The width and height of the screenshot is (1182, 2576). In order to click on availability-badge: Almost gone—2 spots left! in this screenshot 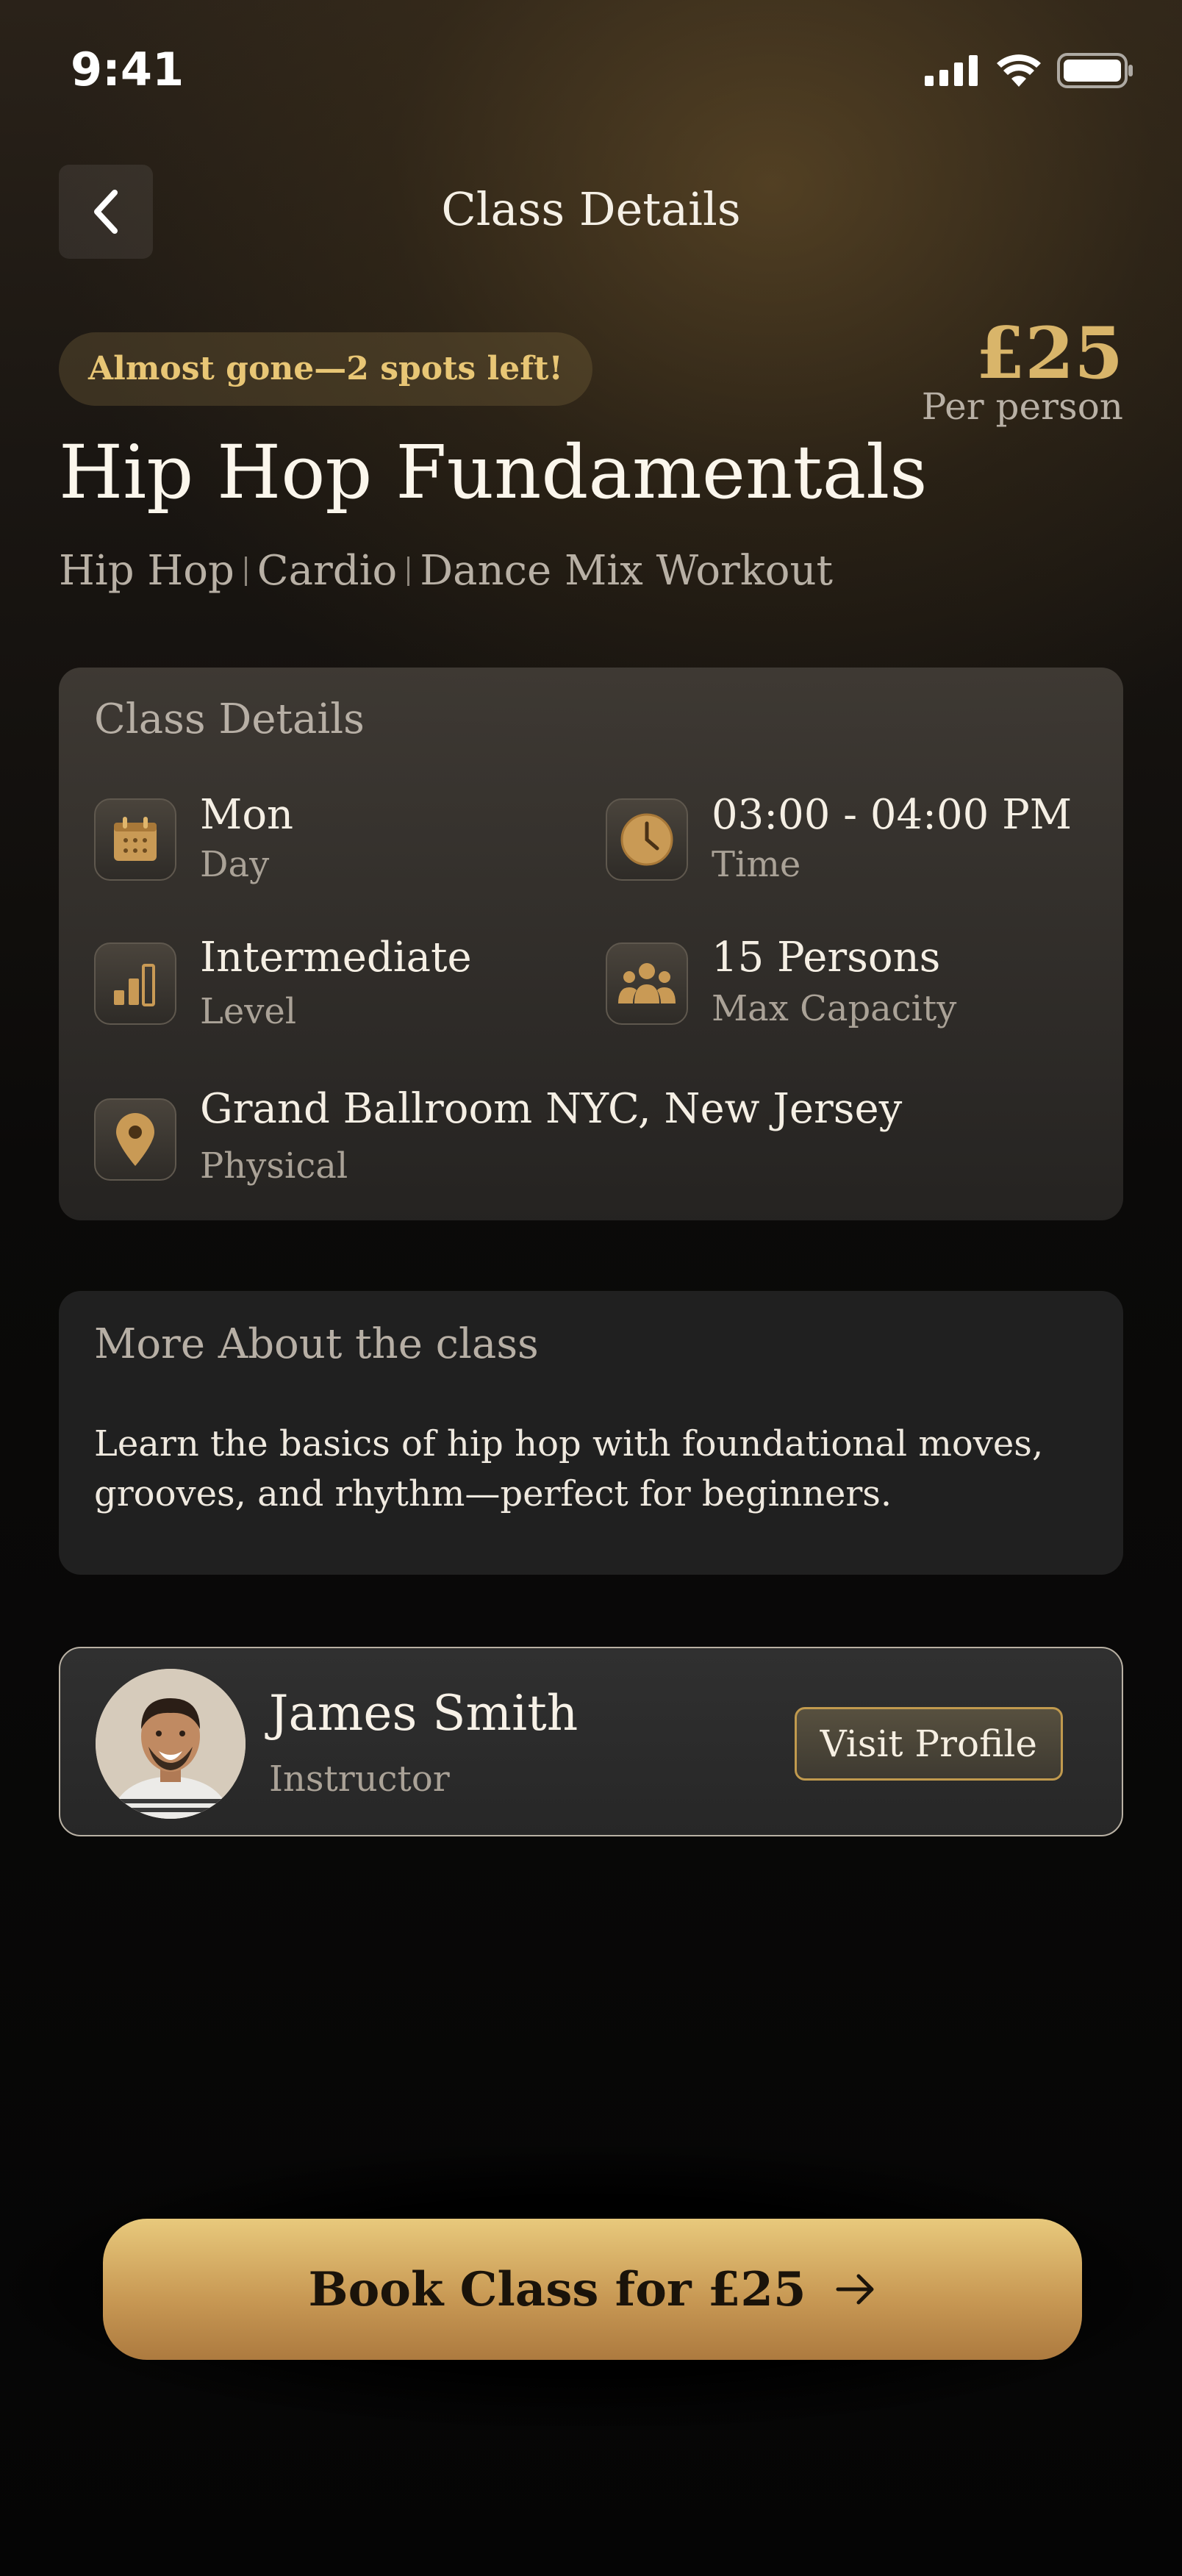, I will do `click(325, 369)`.